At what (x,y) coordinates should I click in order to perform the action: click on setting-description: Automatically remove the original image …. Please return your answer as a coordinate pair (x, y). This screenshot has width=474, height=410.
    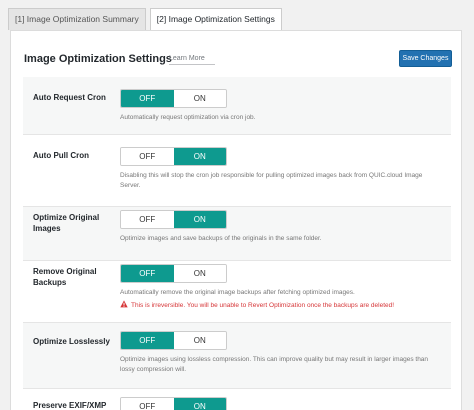
    Looking at the image, I should click on (237, 292).